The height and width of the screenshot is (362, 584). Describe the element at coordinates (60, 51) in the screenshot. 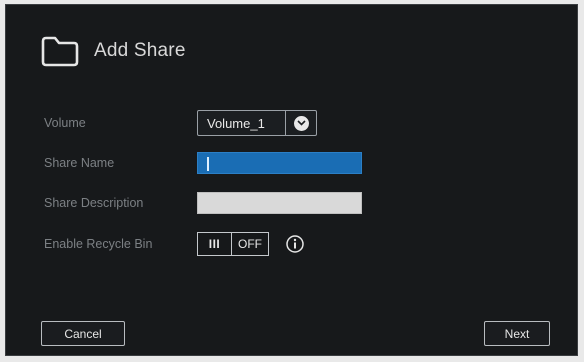

I see `folder-icon` at that location.